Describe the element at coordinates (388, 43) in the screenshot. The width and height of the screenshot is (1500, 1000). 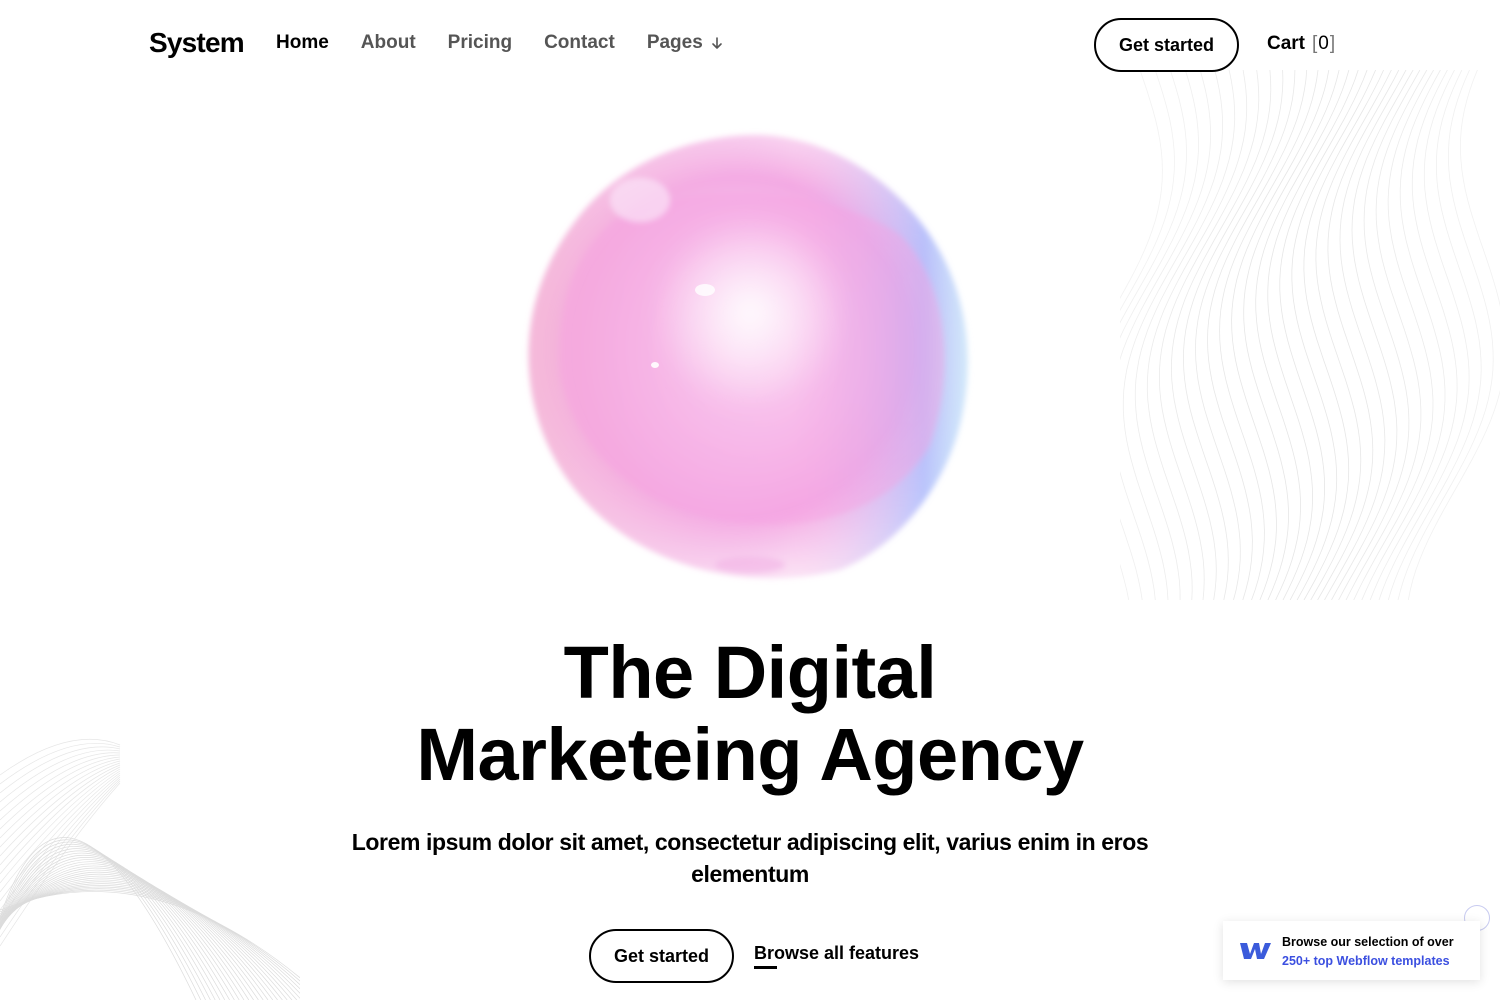
I see `nav-about: About` at that location.